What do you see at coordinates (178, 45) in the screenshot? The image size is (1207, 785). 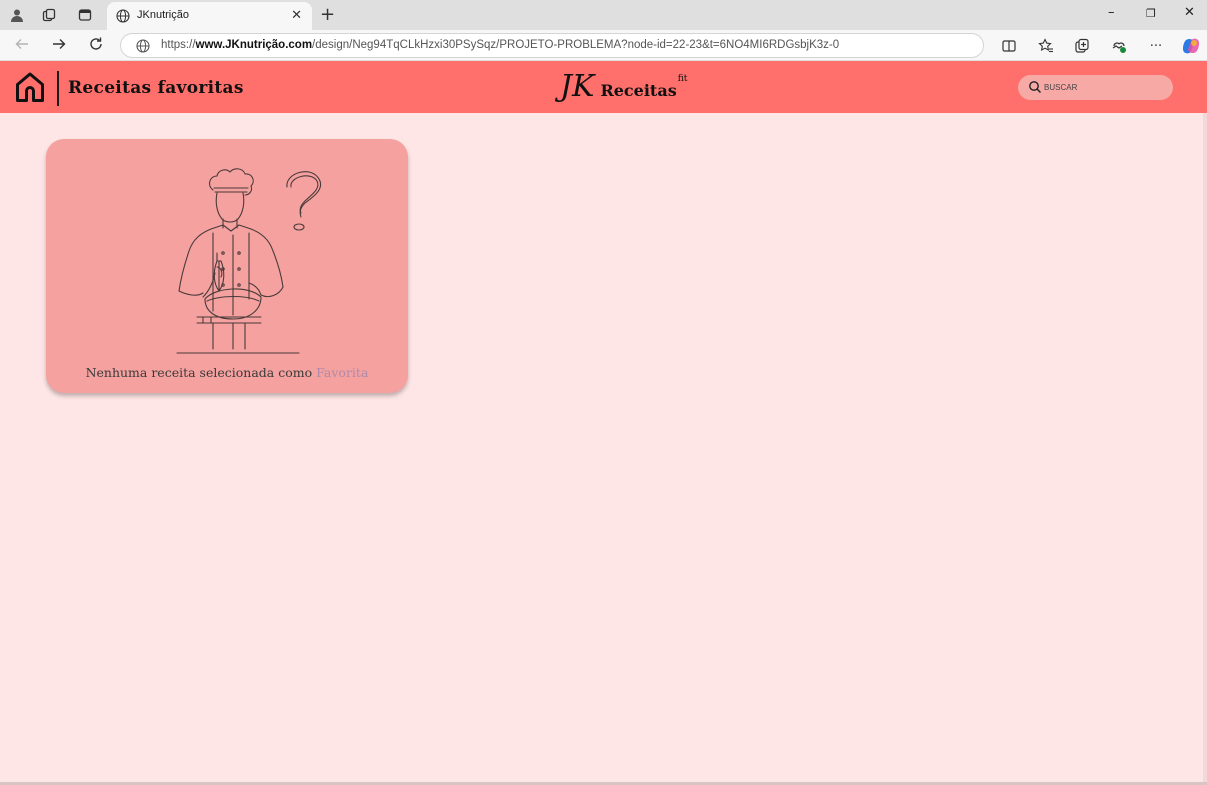 I see `url-prefix: https://` at bounding box center [178, 45].